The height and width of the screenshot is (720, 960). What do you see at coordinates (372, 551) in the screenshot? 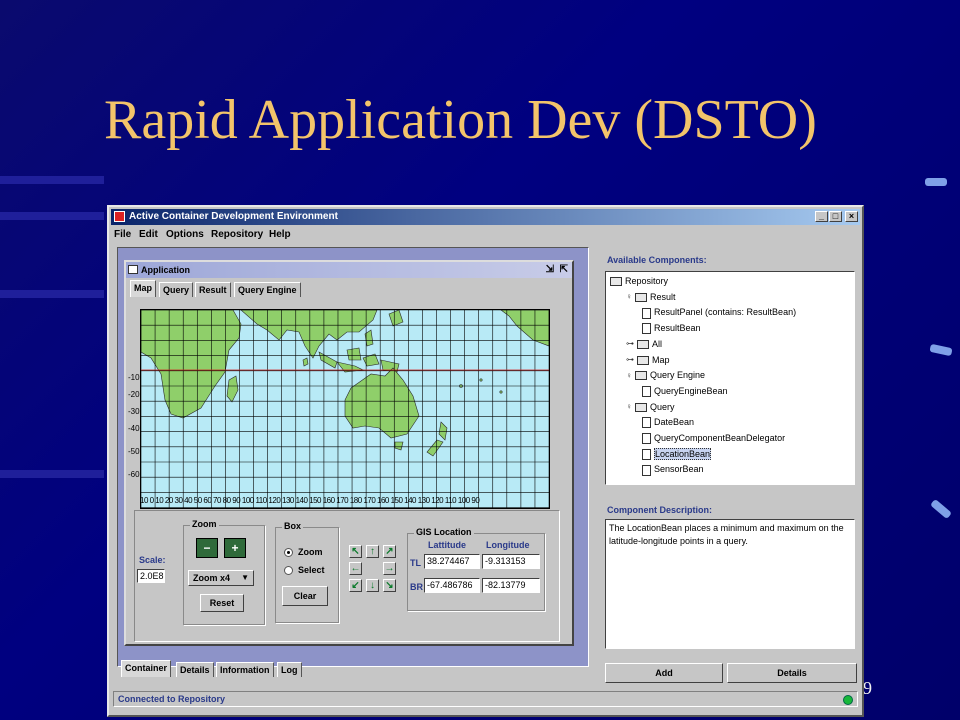
I see `pan-up-icon: ↑` at bounding box center [372, 551].